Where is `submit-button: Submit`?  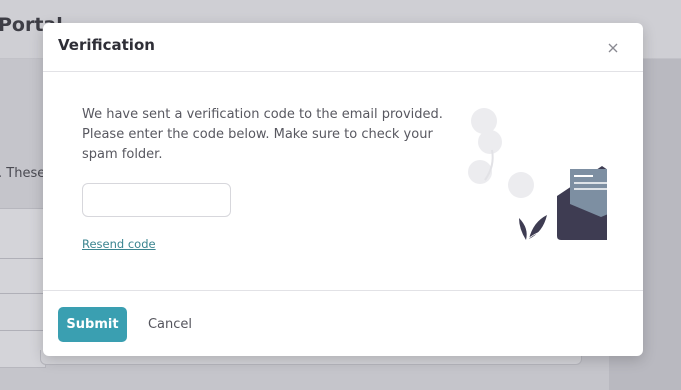
submit-button: Submit is located at coordinates (92, 324).